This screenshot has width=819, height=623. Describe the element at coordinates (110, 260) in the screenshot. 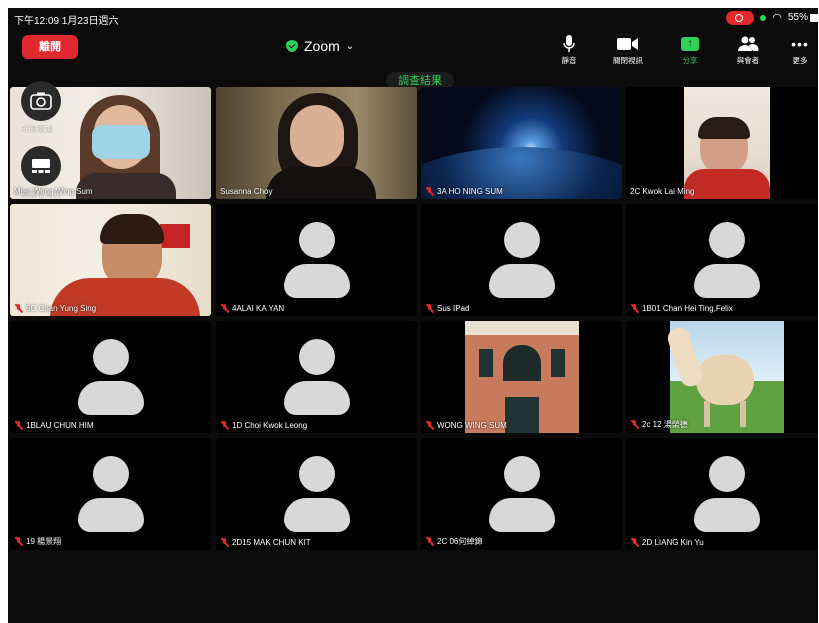

I see `participant-tile: 5C Chan Yung Sing` at that location.